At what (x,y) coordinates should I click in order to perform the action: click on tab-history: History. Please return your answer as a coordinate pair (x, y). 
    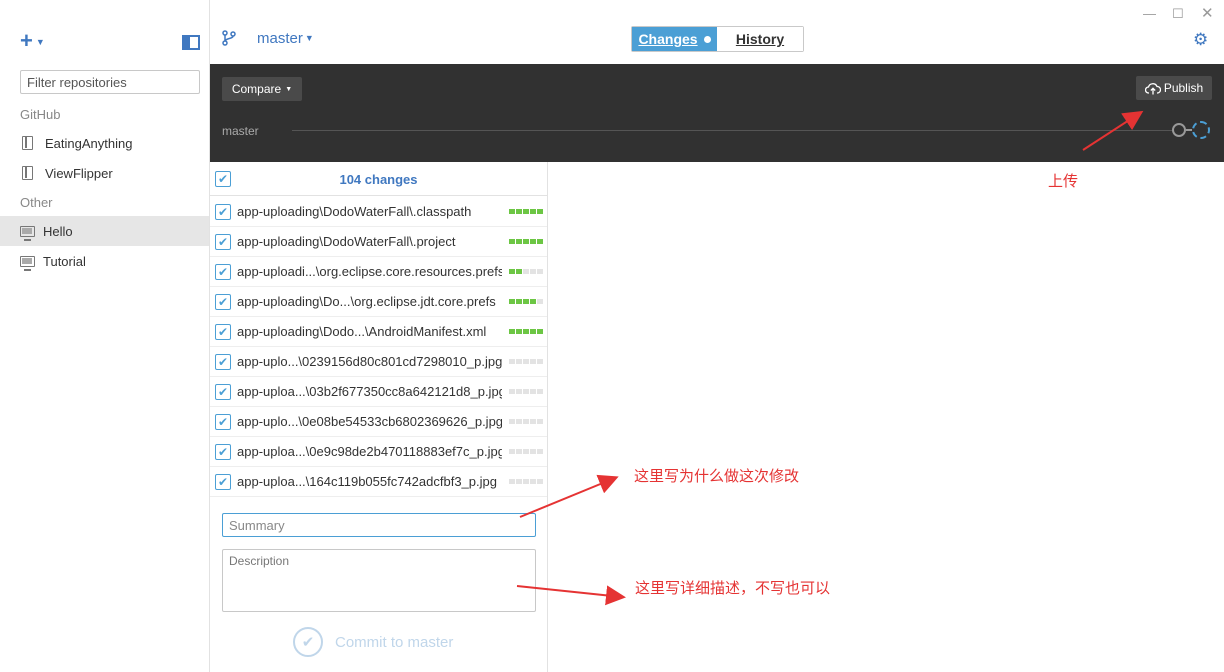
    Looking at the image, I should click on (760, 39).